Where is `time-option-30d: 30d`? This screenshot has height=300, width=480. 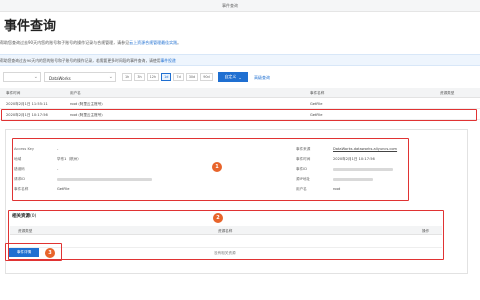
time-option-30d: 30d is located at coordinates (192, 77).